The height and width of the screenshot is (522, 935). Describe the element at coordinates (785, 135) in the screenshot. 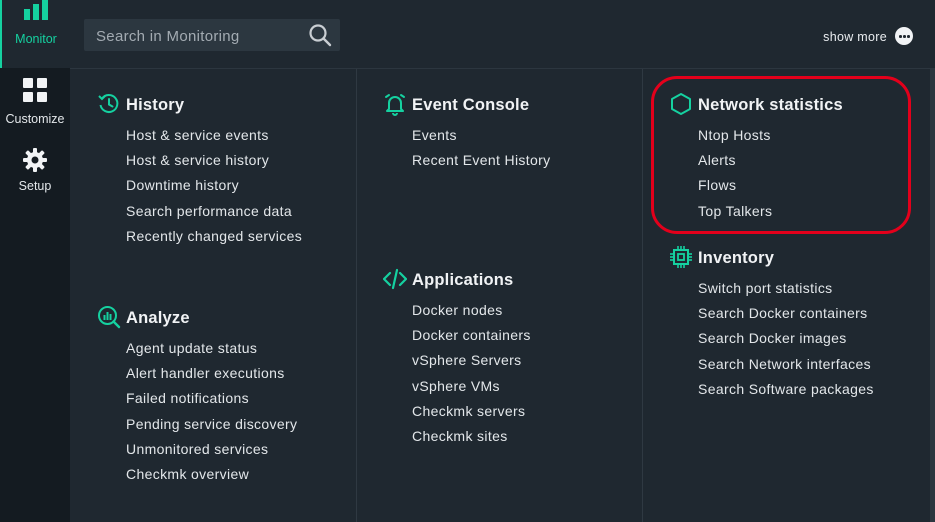

I see `network-statistics-item: Ntop Hosts` at that location.